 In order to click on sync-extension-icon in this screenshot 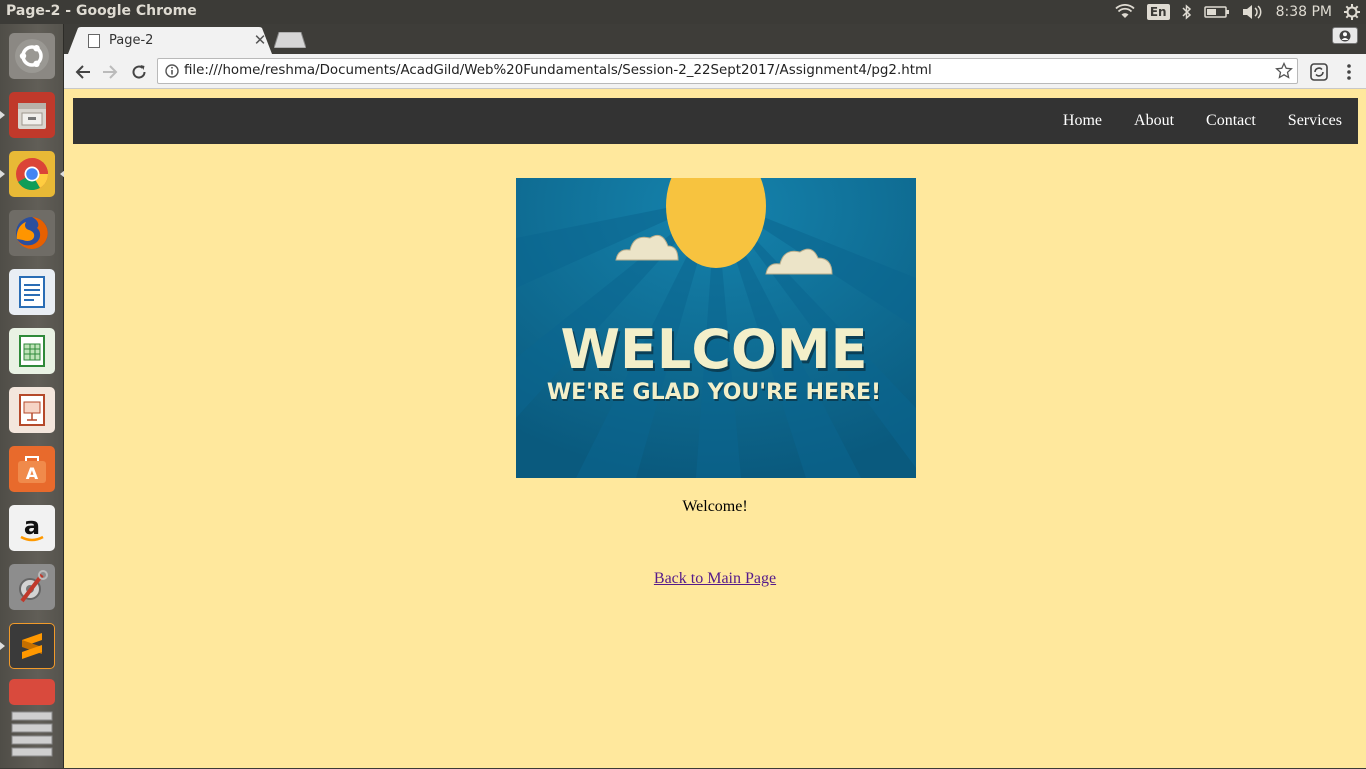, I will do `click(1319, 72)`.